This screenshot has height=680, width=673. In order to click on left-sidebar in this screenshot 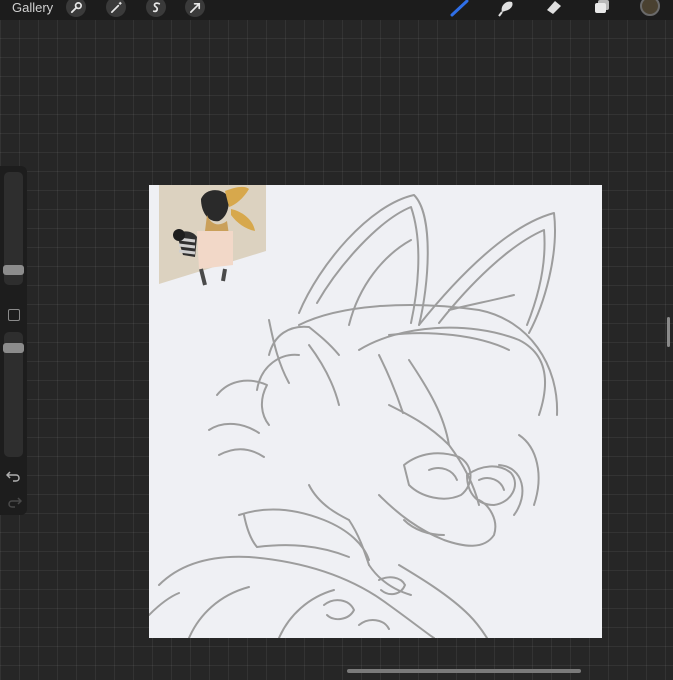, I will do `click(13, 340)`.